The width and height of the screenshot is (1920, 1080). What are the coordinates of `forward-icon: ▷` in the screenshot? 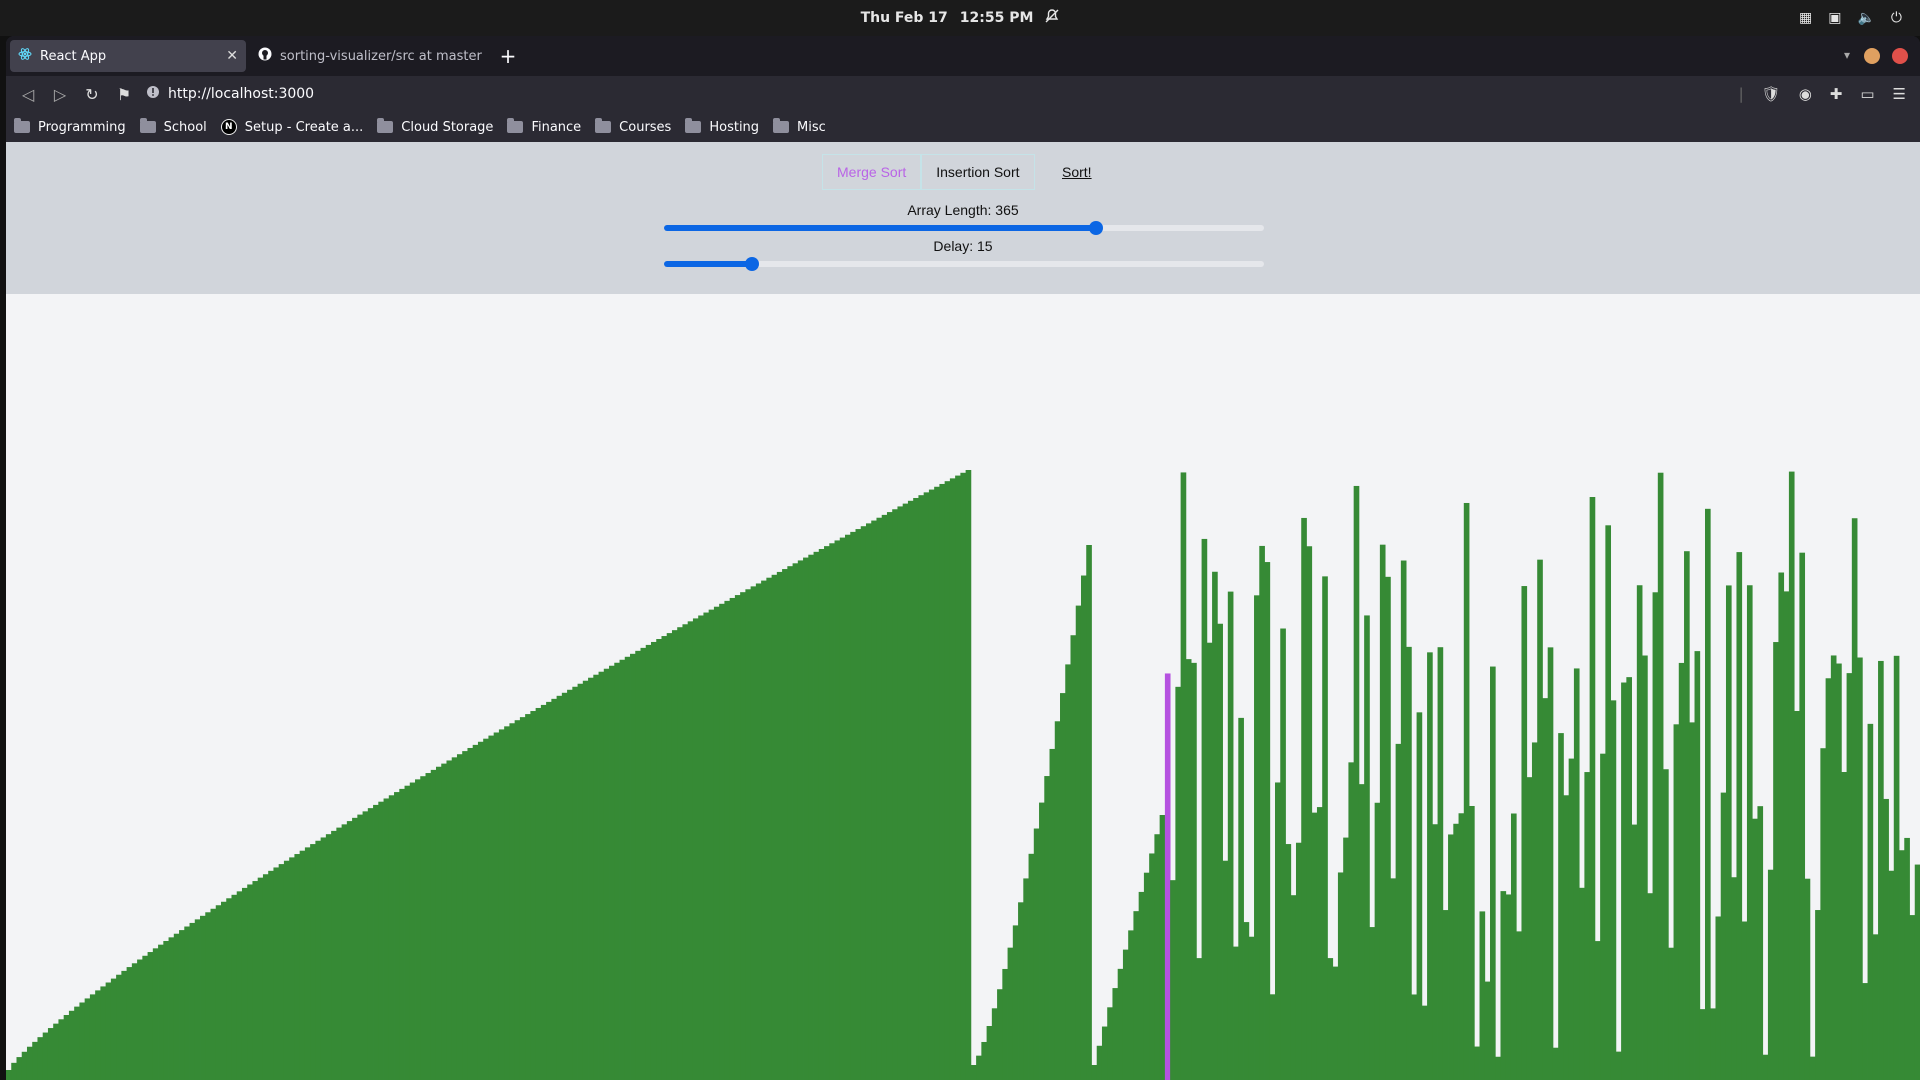 It's located at (60, 94).